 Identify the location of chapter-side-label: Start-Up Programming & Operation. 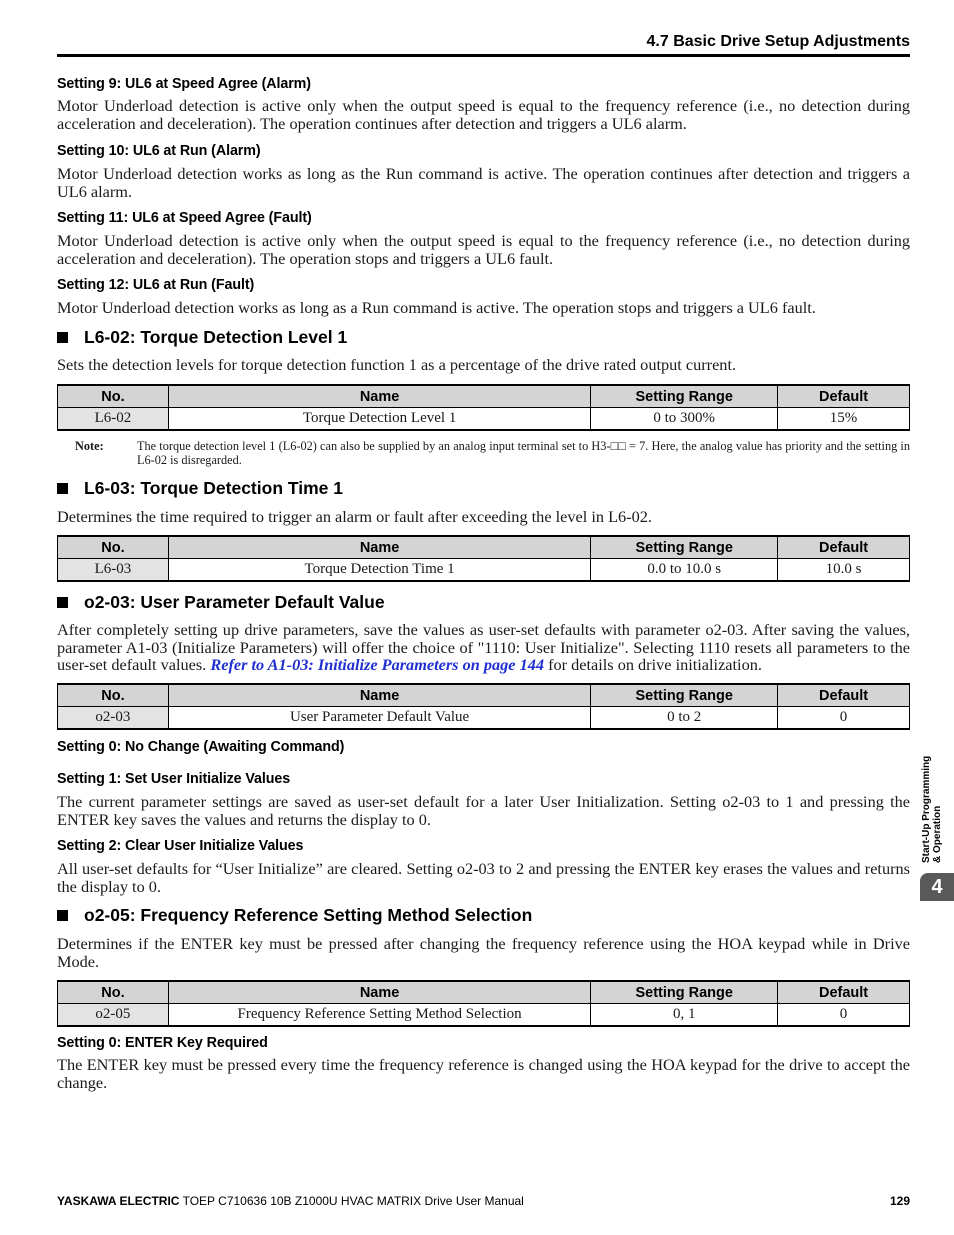
(936, 798).